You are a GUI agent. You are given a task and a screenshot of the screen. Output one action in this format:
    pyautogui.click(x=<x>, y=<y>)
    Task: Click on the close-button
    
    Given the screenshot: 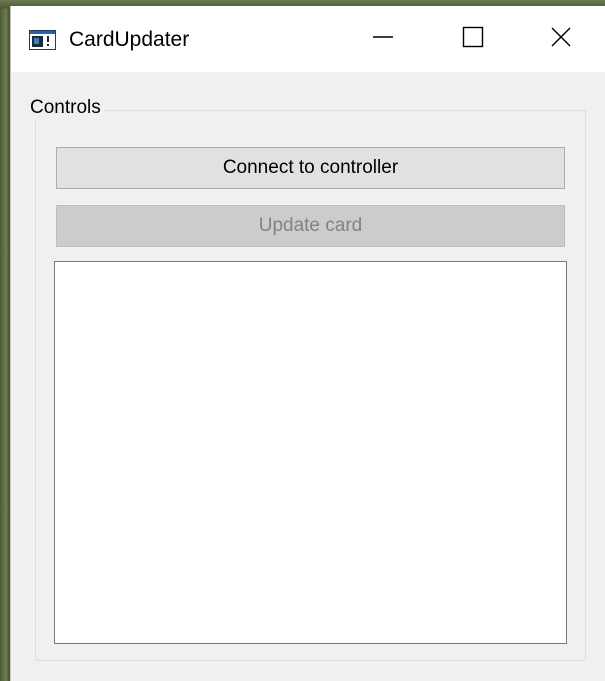 What is the action you would take?
    pyautogui.click(x=560, y=39)
    